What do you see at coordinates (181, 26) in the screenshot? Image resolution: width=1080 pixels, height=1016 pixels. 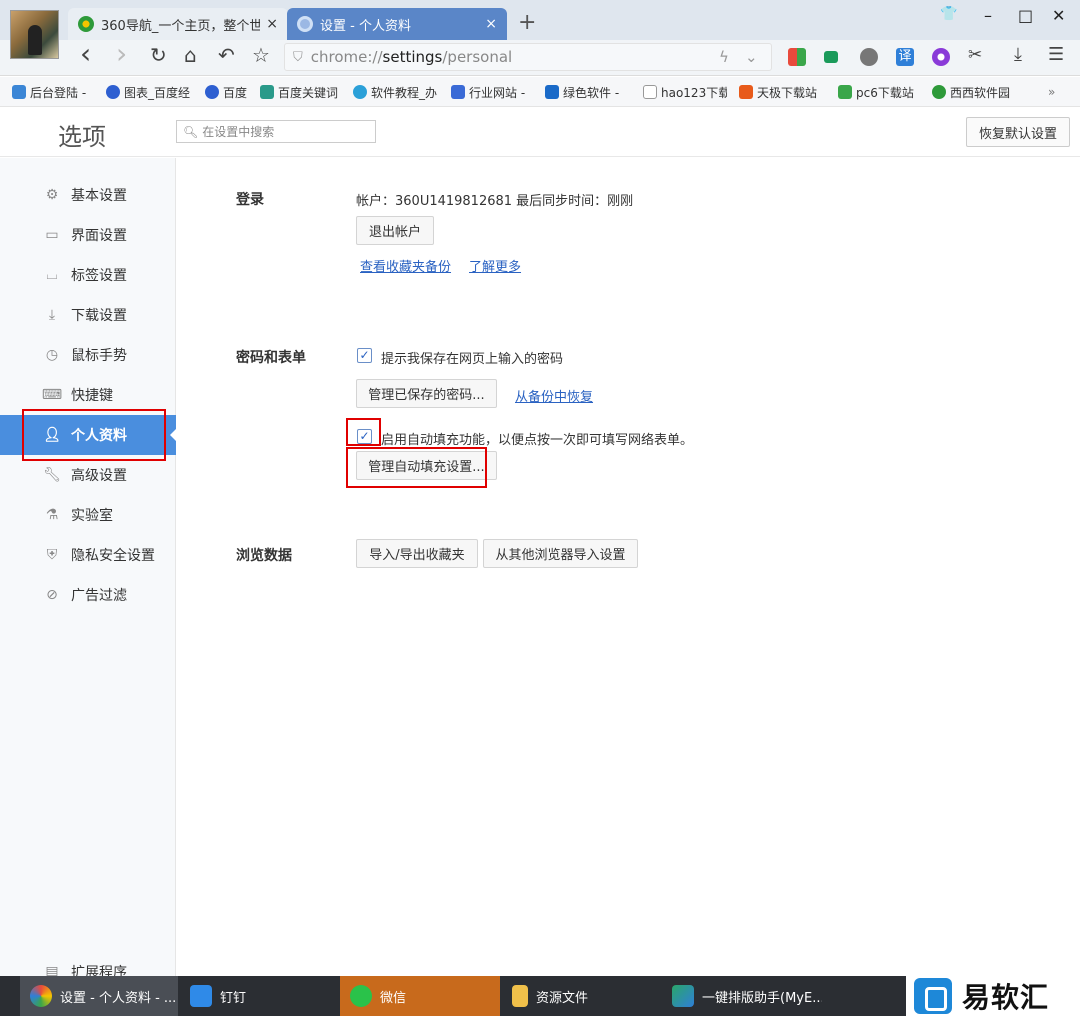 I see `tab-title: 360导航_一个主页，整个世界` at bounding box center [181, 26].